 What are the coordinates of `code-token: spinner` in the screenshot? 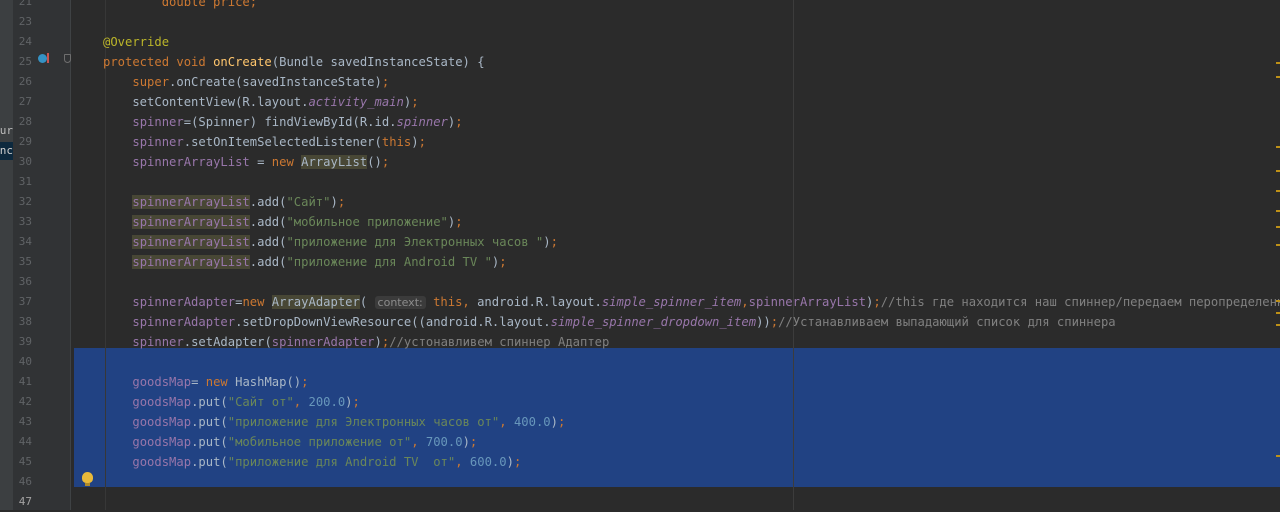 It's located at (158, 122).